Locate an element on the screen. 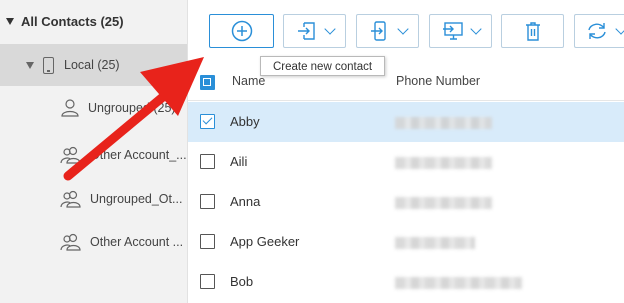 The width and height of the screenshot is (624, 303). table-row: Abby is located at coordinates (406, 122).